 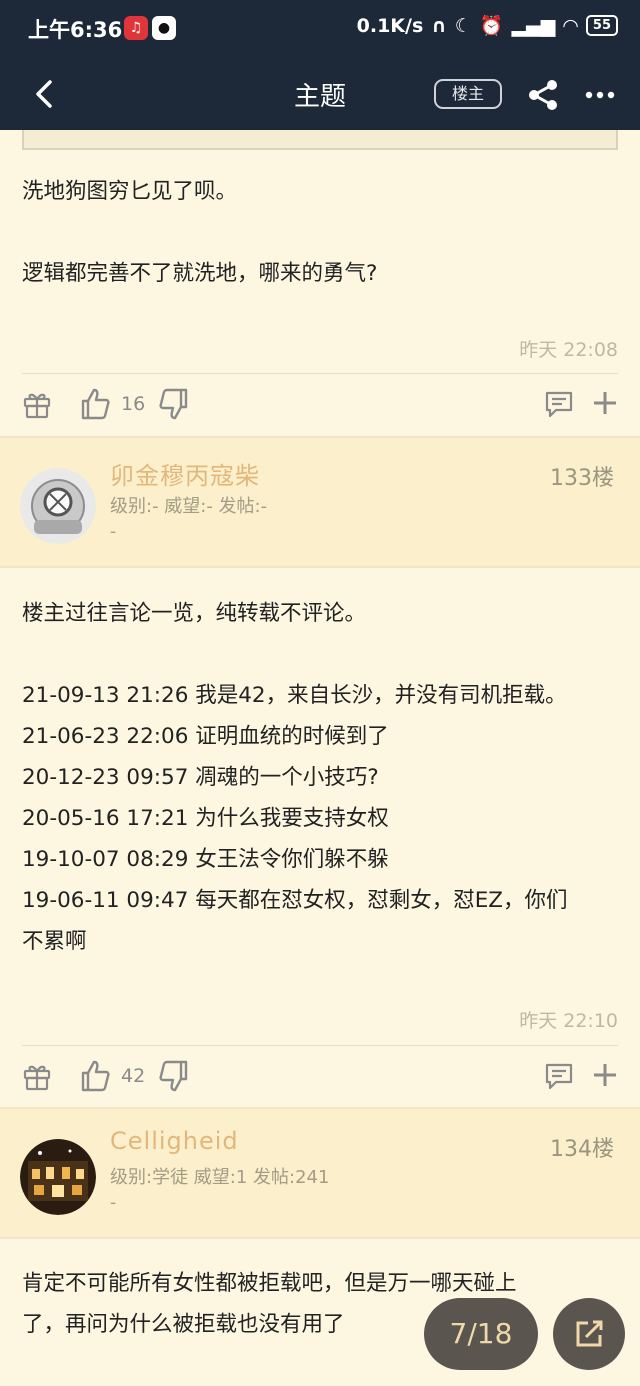 What do you see at coordinates (174, 1141) in the screenshot?
I see `username: Celligheid` at bounding box center [174, 1141].